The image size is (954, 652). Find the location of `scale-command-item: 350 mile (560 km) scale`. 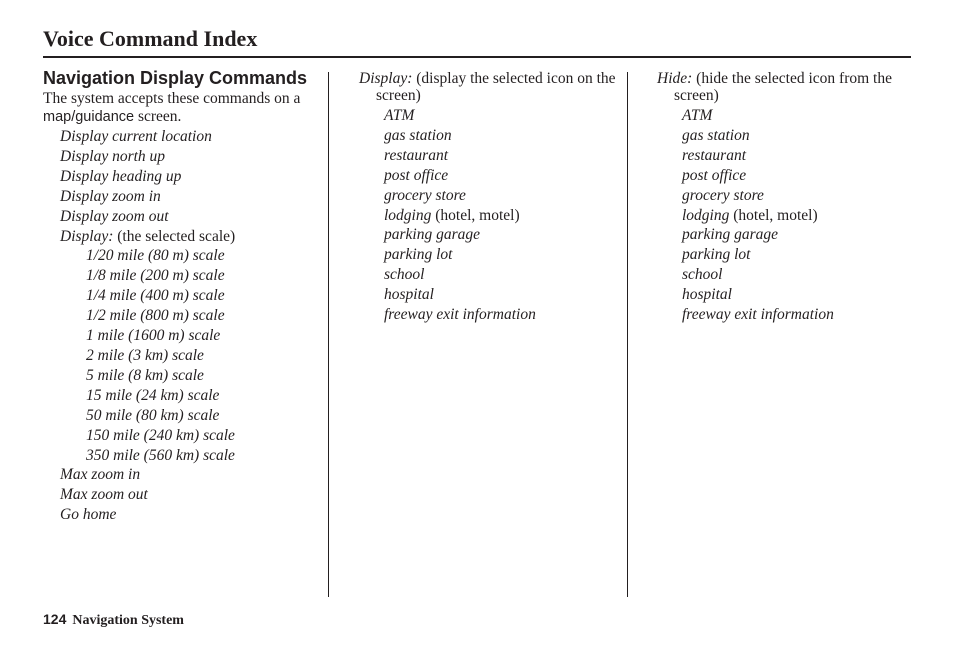

scale-command-item: 350 mile (560 km) scale is located at coordinates (160, 455).